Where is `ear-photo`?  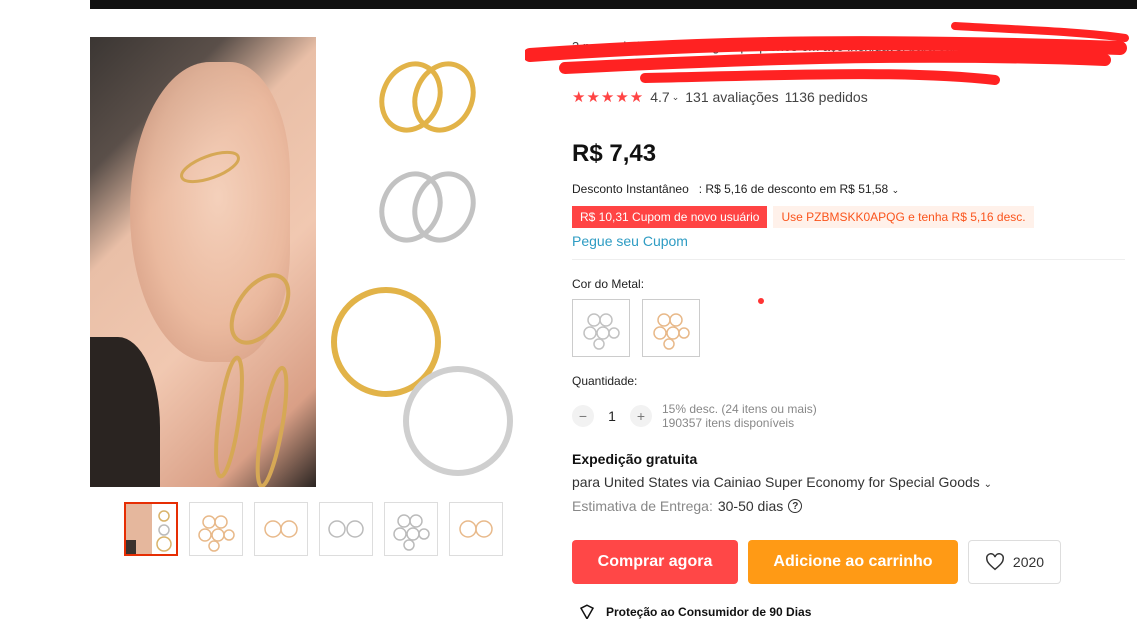 ear-photo is located at coordinates (203, 262).